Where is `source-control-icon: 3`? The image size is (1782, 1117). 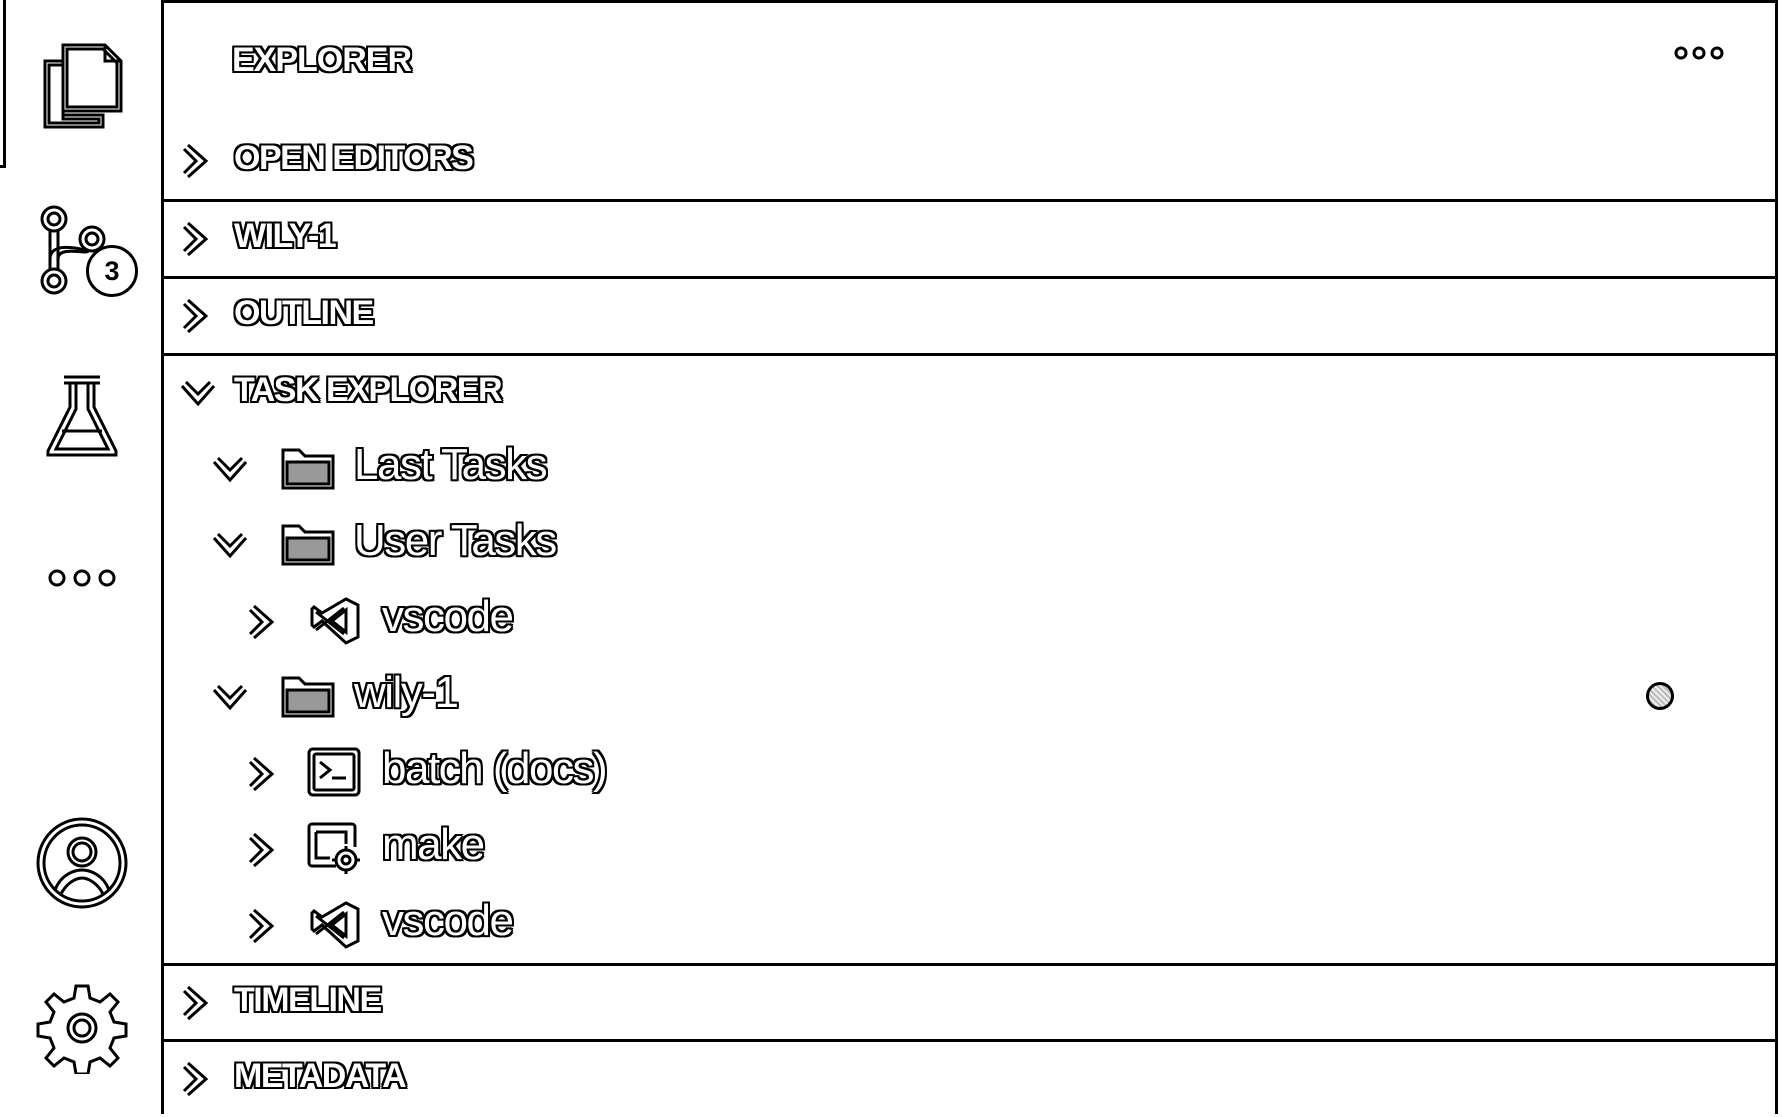
source-control-icon: 3 is located at coordinates (86, 253).